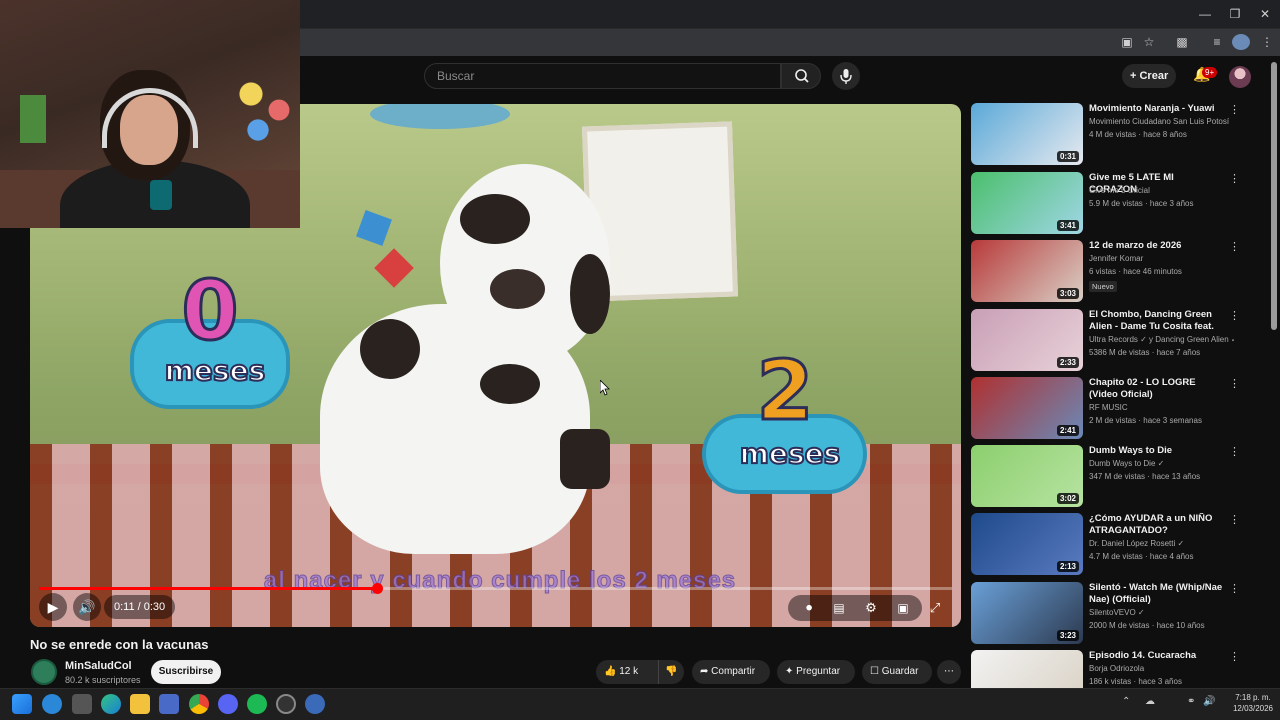 Image resolution: width=1280 pixels, height=720 pixels. I want to click on recommendation-duration: 3:03, so click(1067, 293).